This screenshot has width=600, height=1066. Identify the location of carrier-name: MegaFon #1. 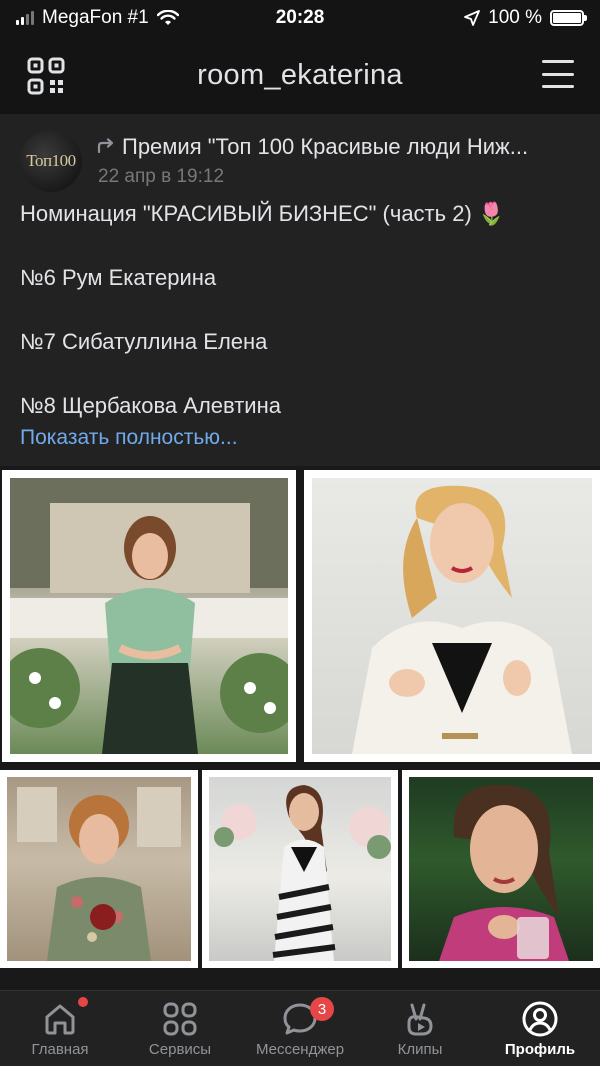
(95, 17).